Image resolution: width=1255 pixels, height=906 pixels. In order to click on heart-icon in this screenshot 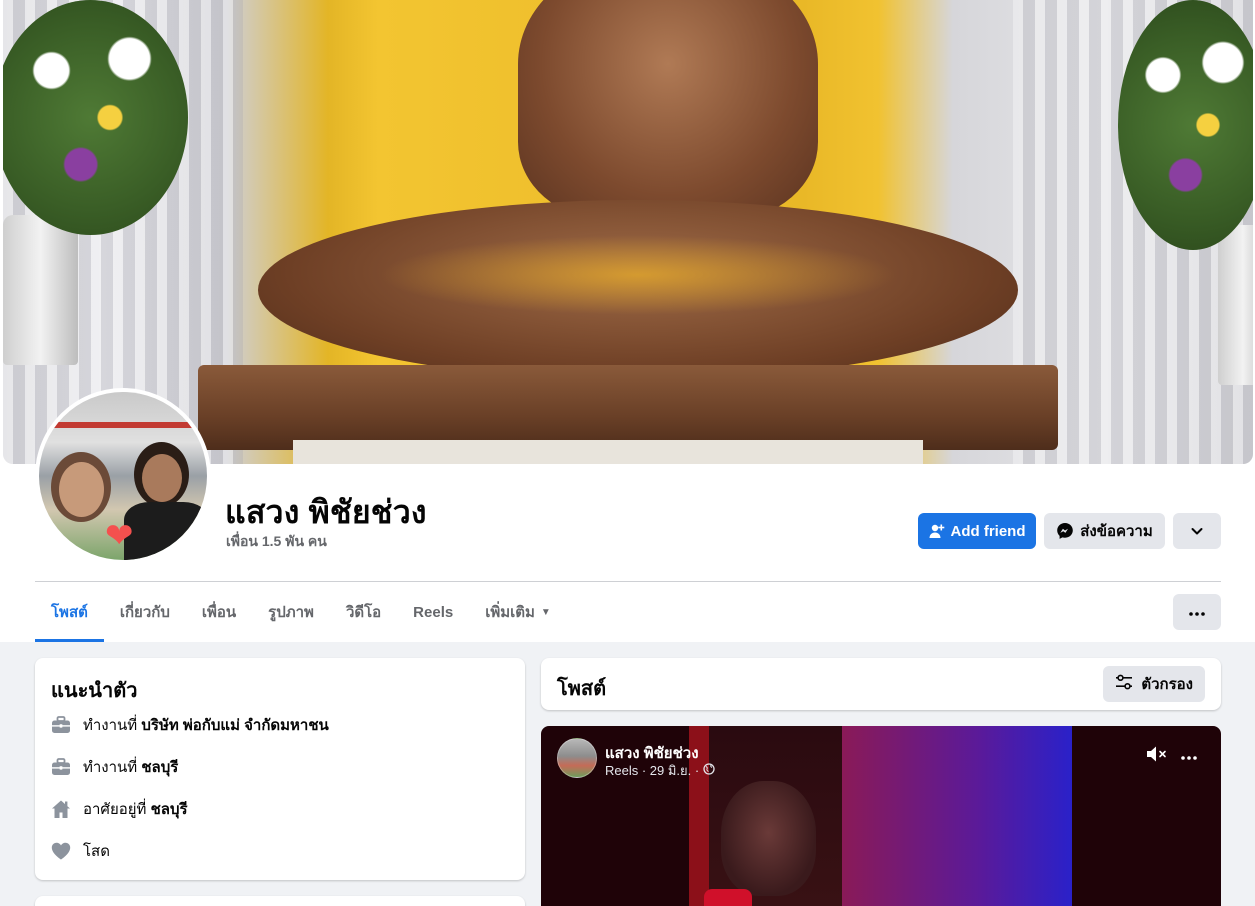, I will do `click(61, 851)`.